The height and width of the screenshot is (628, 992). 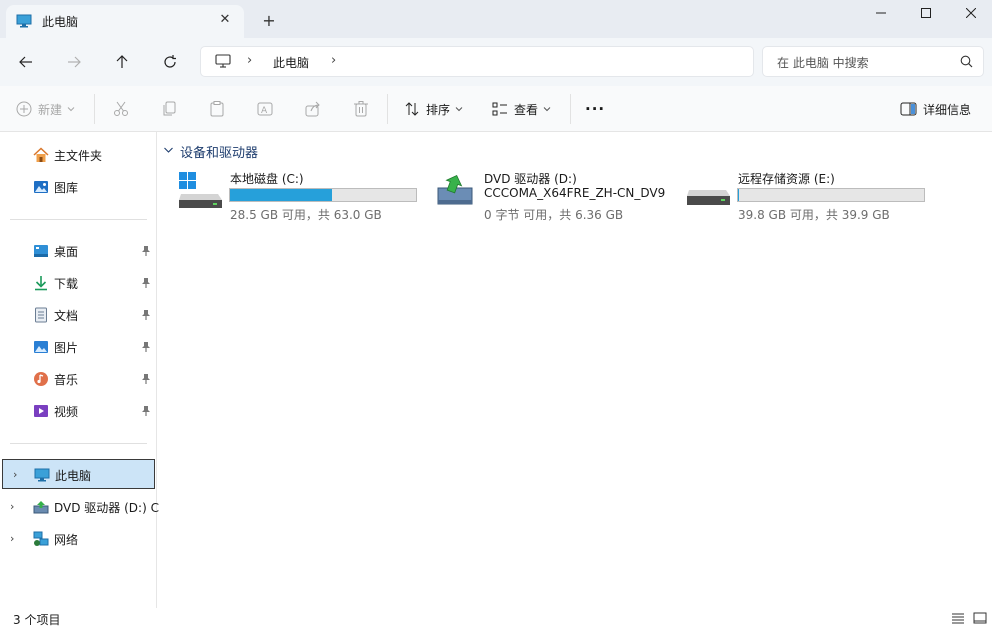 I want to click on delete-button, so click(x=361, y=109).